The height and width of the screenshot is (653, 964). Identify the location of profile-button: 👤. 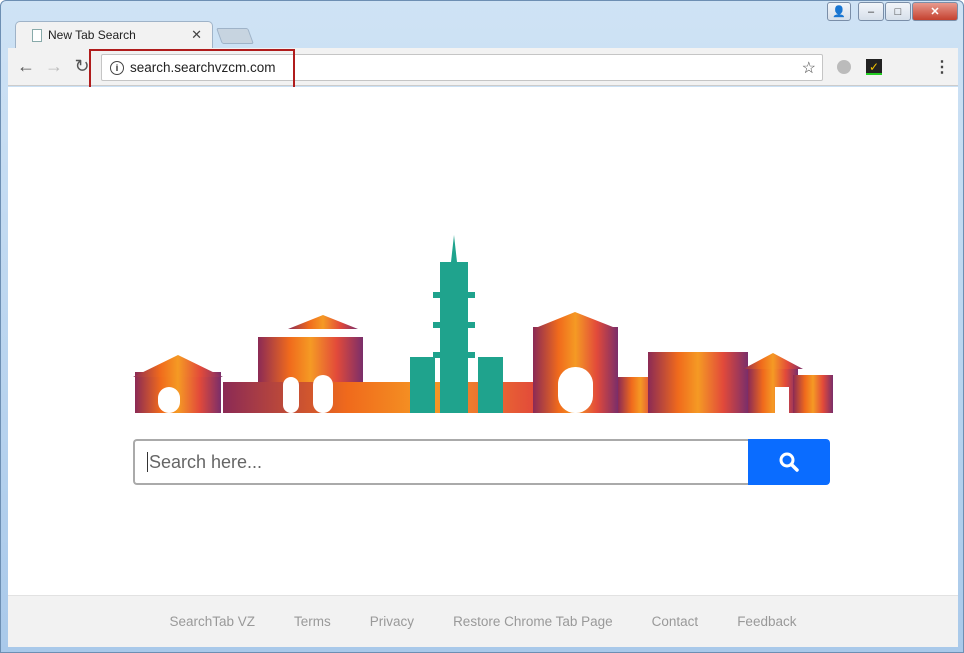
(839, 11).